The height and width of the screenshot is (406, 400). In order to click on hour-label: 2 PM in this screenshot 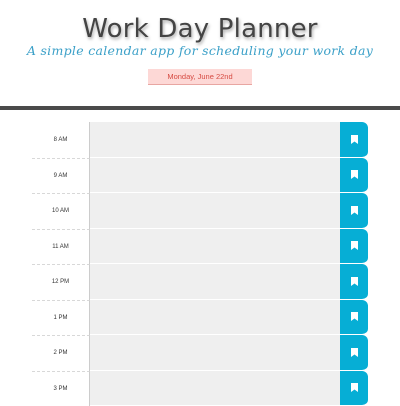, I will do `click(61, 353)`.